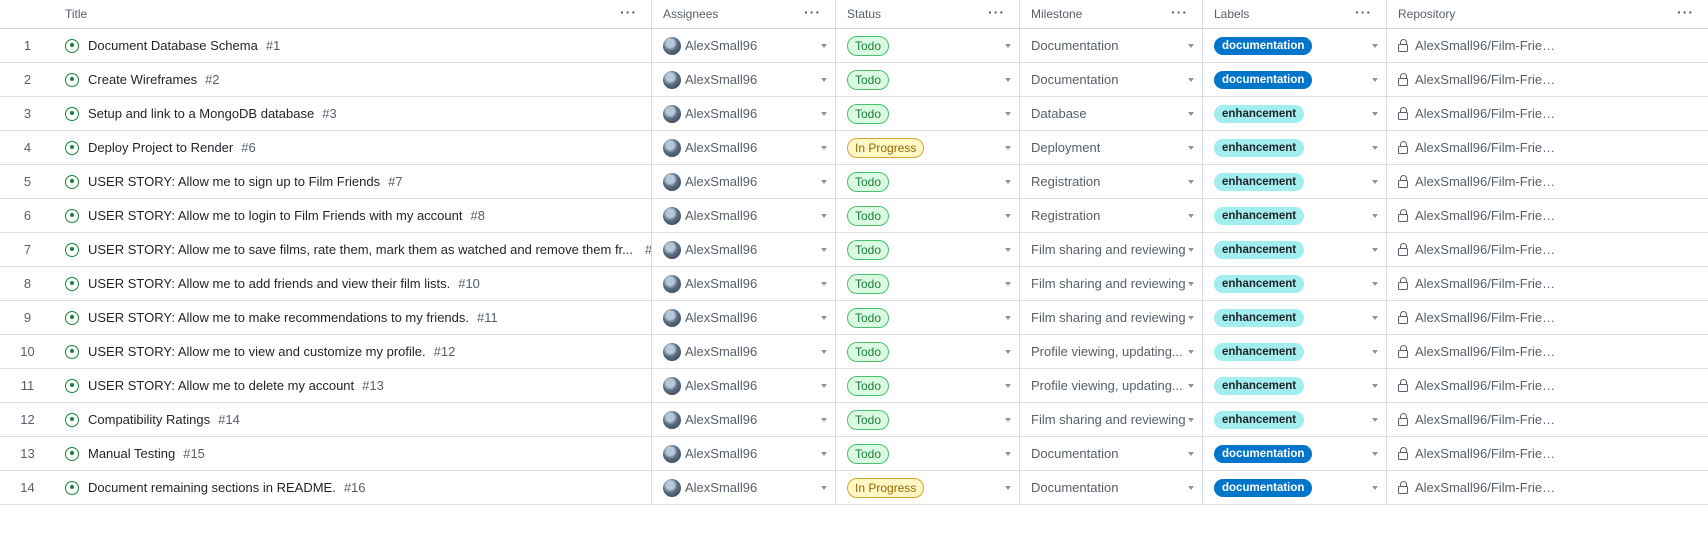  I want to click on issue-title: Deploy Project to Render, so click(160, 147).